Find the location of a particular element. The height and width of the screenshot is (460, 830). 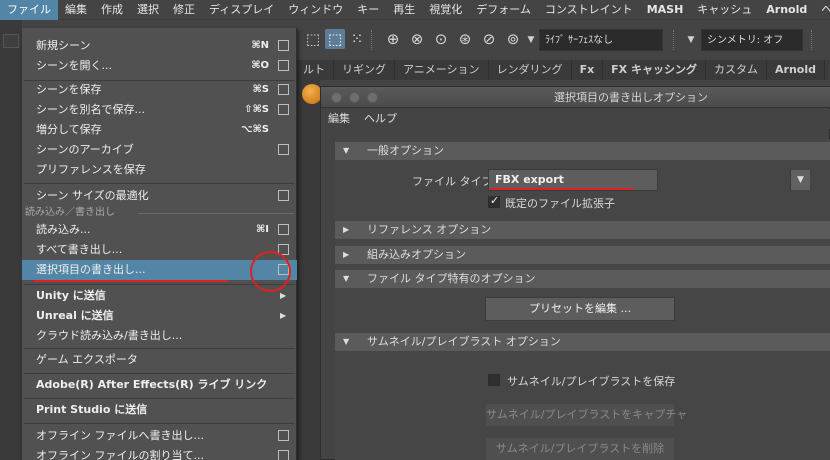

menu-item-save-scene-as: シーンを別名で保存... ⇧⌘S is located at coordinates (159, 110).